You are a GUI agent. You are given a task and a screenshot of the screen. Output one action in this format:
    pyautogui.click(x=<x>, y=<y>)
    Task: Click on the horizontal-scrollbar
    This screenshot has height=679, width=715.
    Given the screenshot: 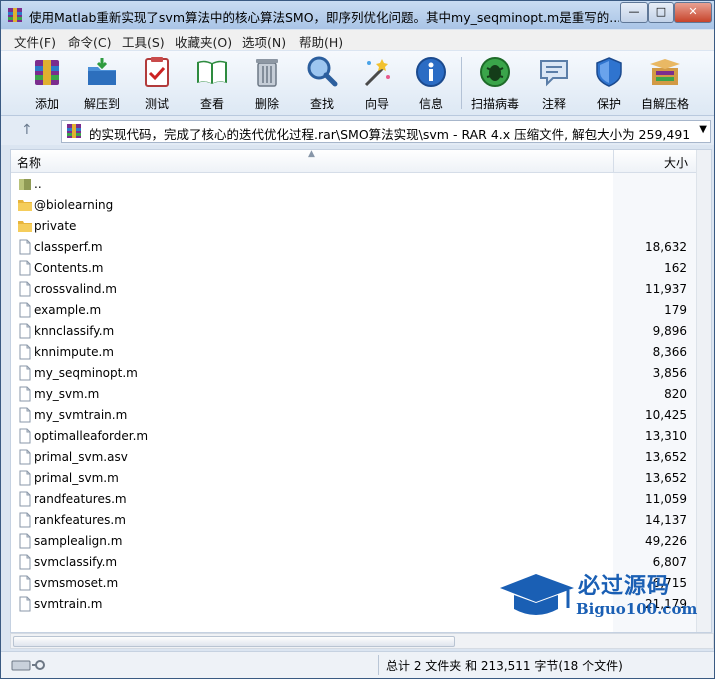 What is the action you would take?
    pyautogui.click(x=362, y=641)
    